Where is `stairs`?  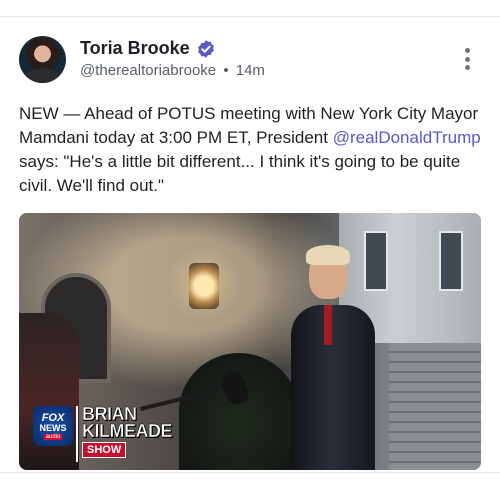 stairs is located at coordinates (435, 406).